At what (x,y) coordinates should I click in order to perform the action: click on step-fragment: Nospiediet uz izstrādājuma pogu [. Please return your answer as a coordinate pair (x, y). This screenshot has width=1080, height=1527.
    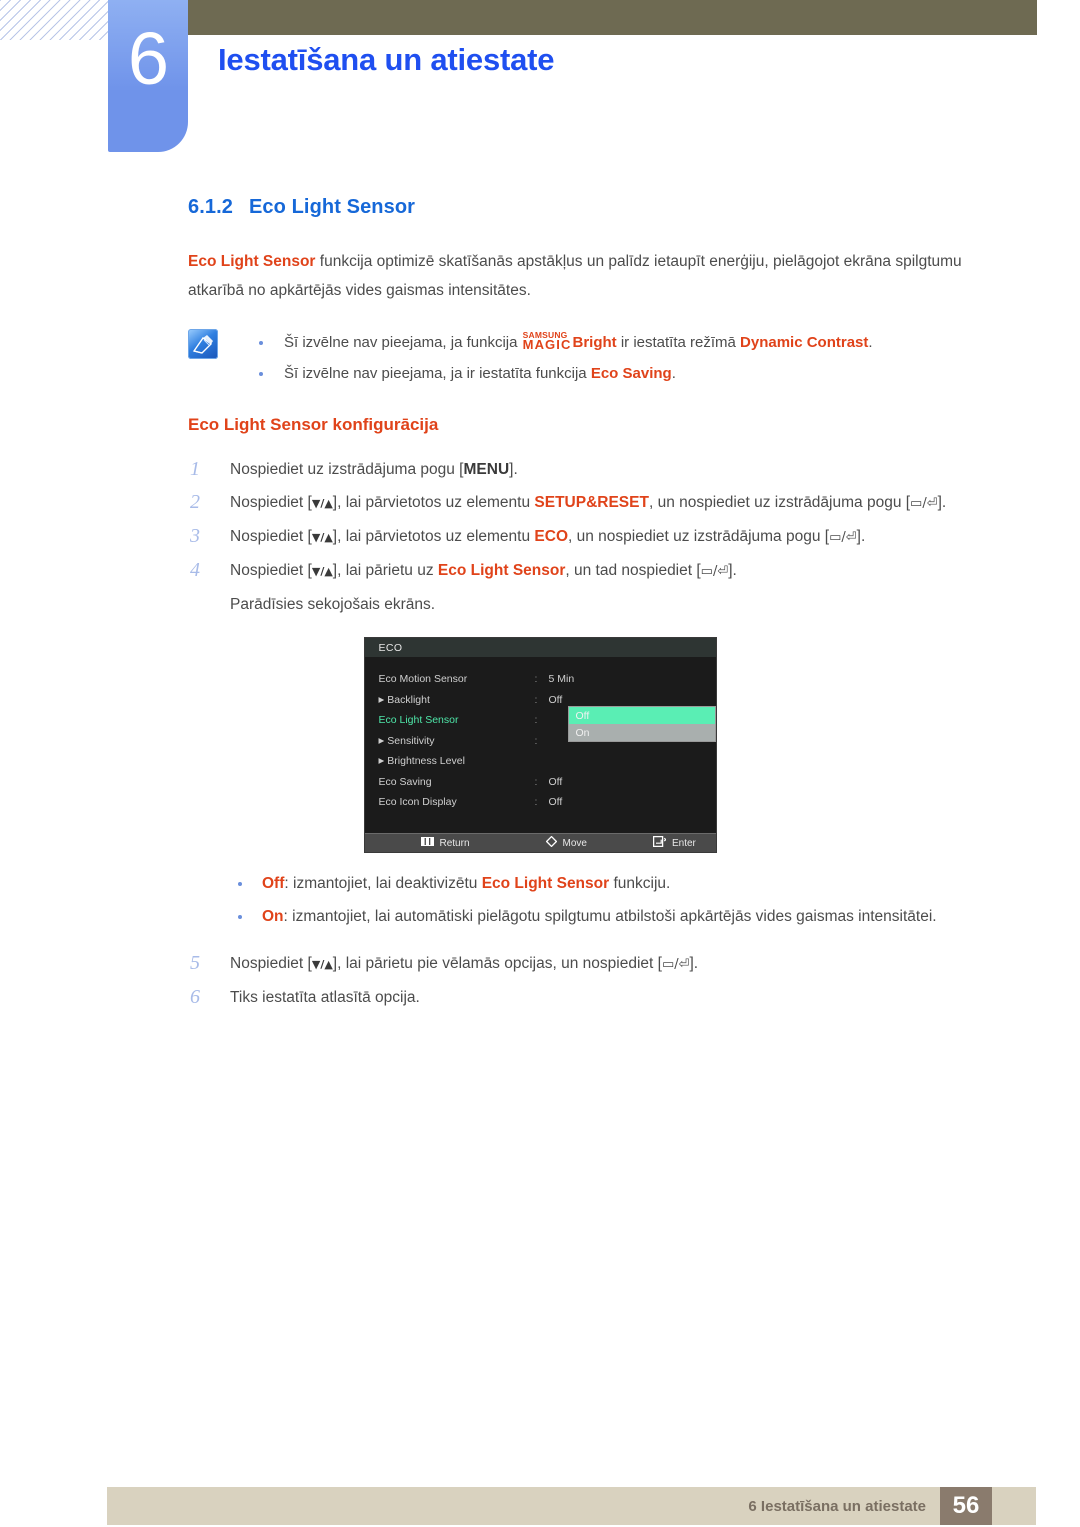
    Looking at the image, I should click on (347, 469).